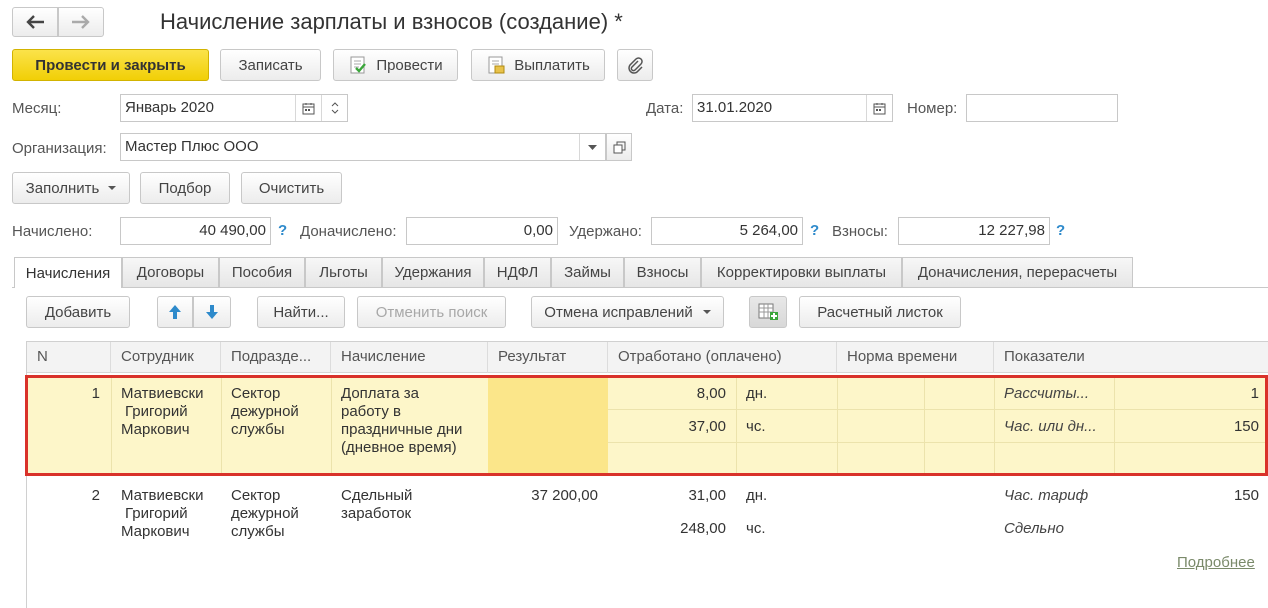 The image size is (1268, 608). I want to click on row2-department-line: службы, so click(258, 531).